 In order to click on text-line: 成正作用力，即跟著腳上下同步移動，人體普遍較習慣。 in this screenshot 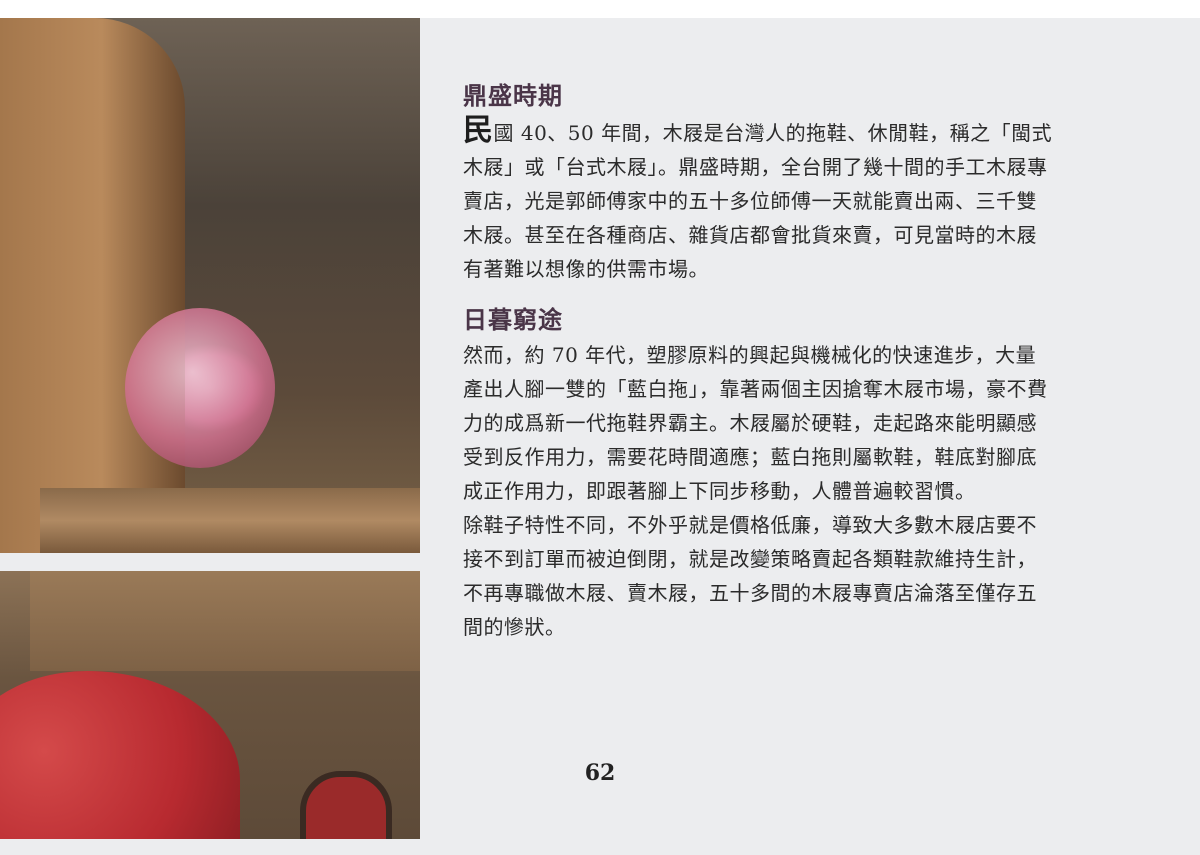, I will do `click(719, 491)`.